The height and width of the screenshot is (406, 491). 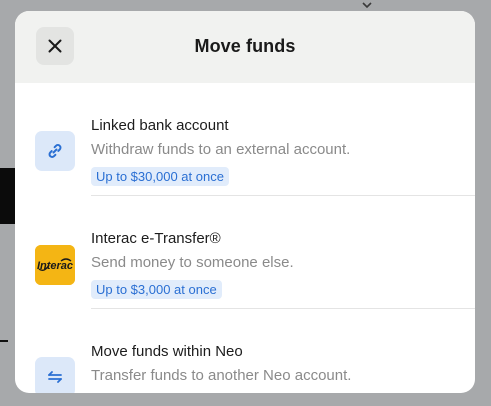 I want to click on link-icon, so click(x=55, y=151).